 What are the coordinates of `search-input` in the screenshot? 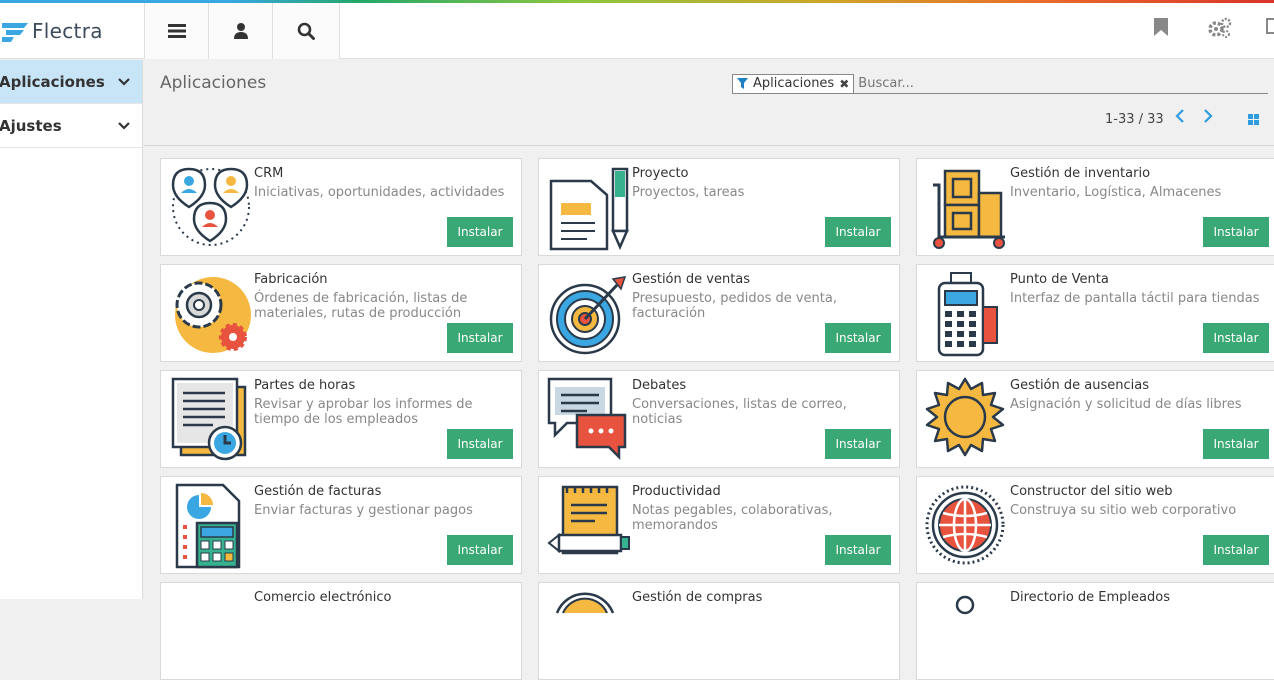 It's located at (1058, 83).